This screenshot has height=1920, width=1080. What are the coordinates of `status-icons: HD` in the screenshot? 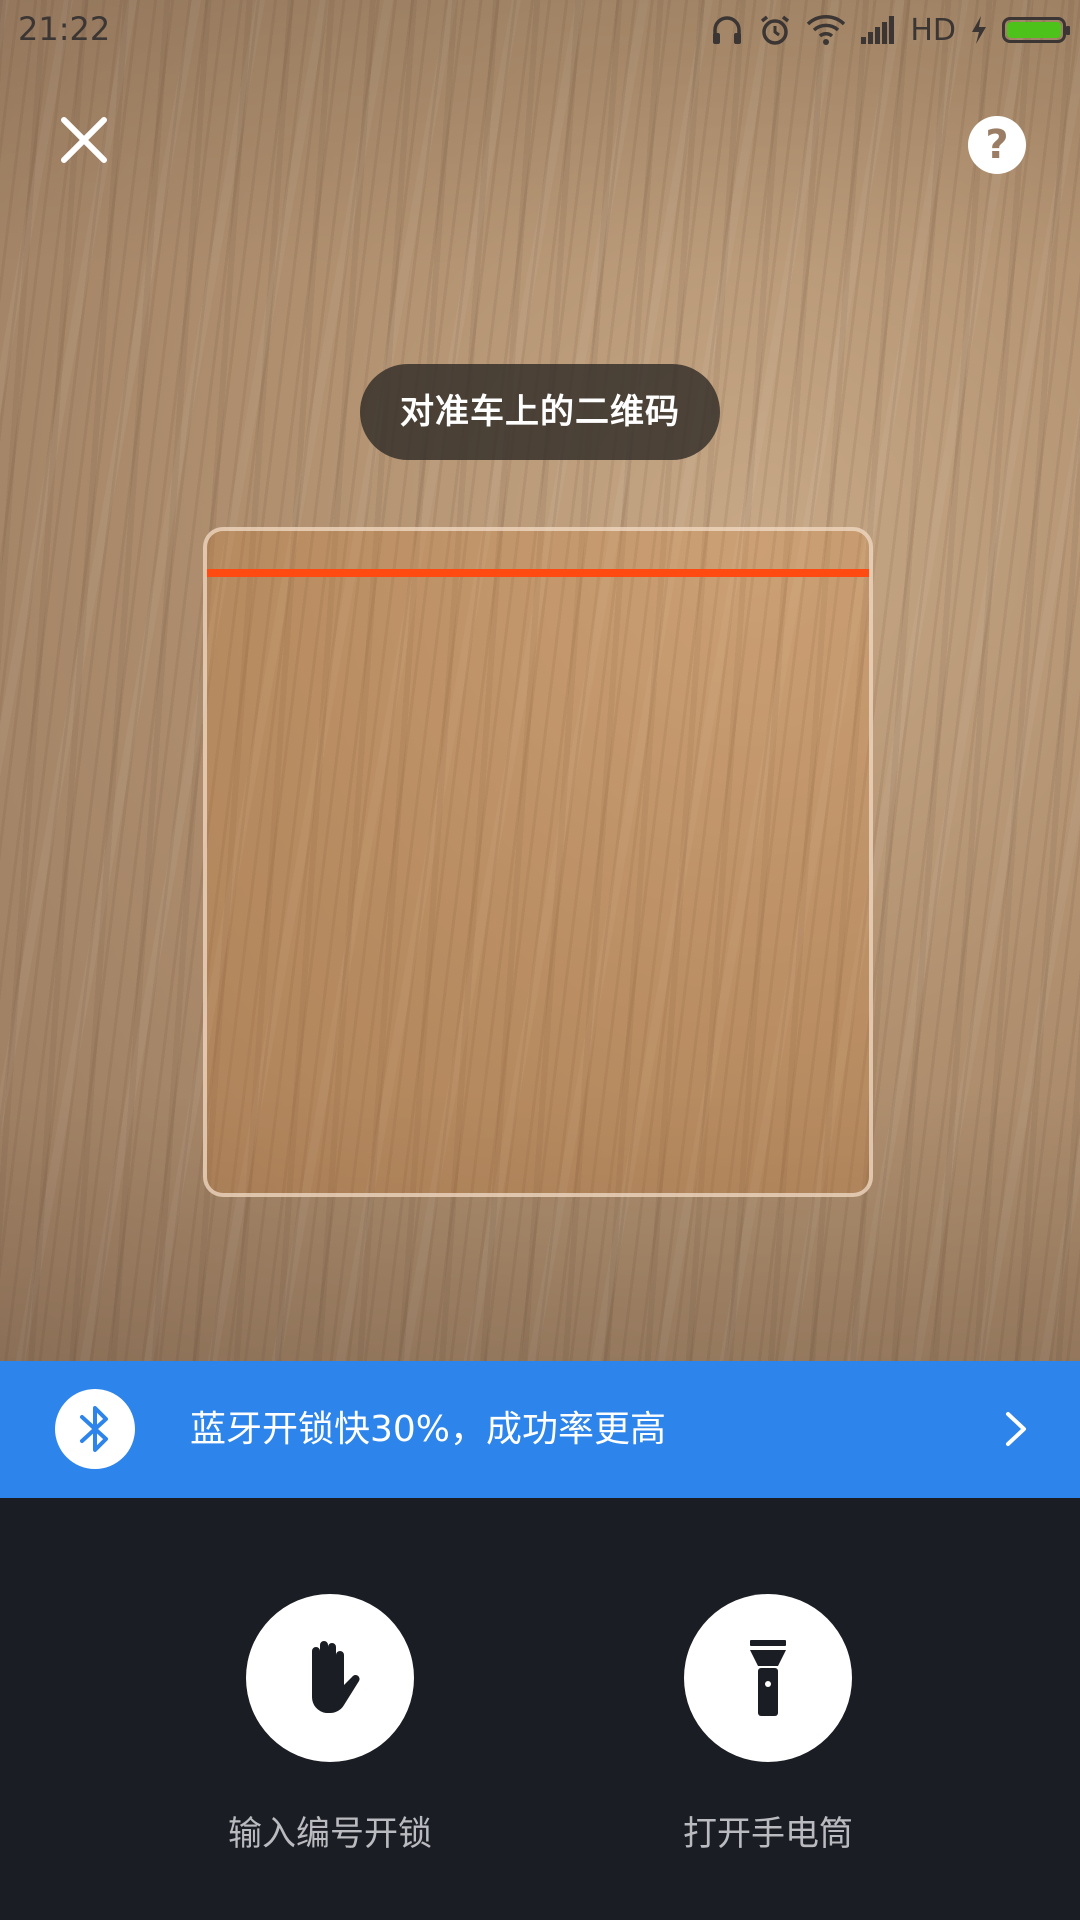 It's located at (890, 30).